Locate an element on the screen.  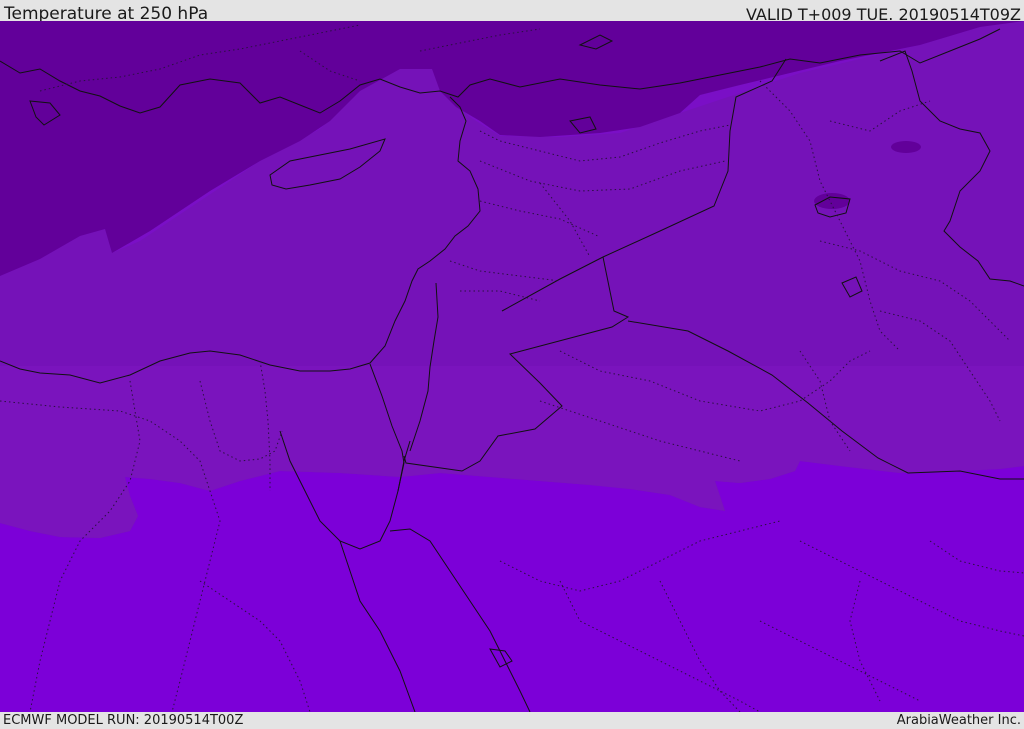
cold-pocket-northeast is located at coordinates (906, 147).